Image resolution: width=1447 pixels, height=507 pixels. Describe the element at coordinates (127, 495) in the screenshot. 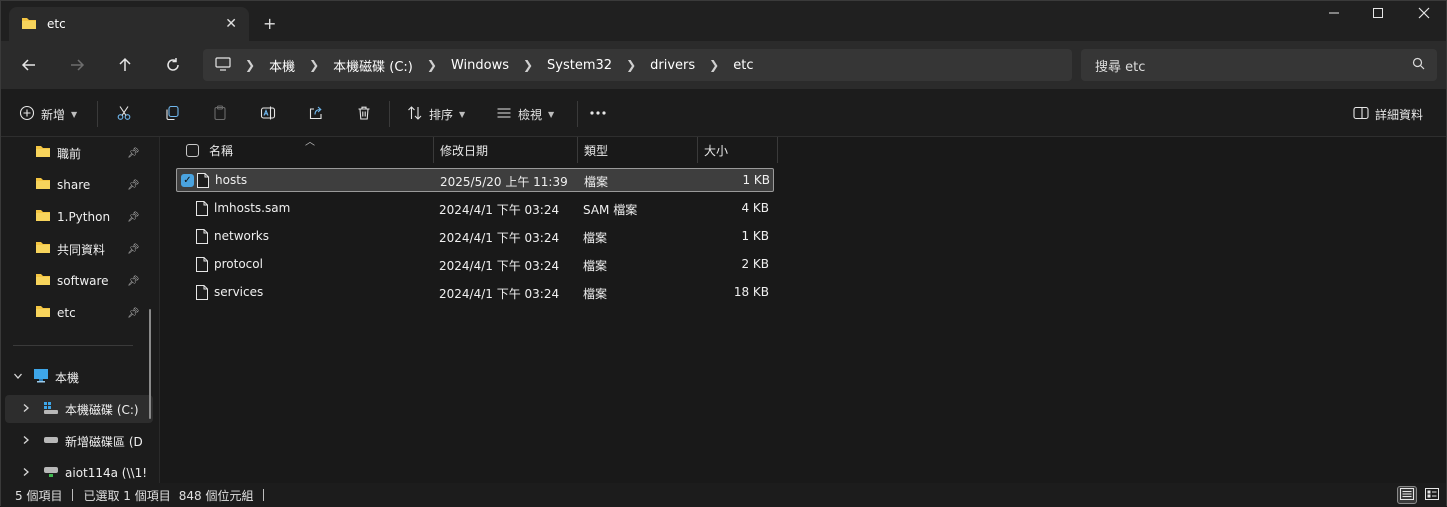

I see `status-selection: 已選取 1 個項目` at that location.